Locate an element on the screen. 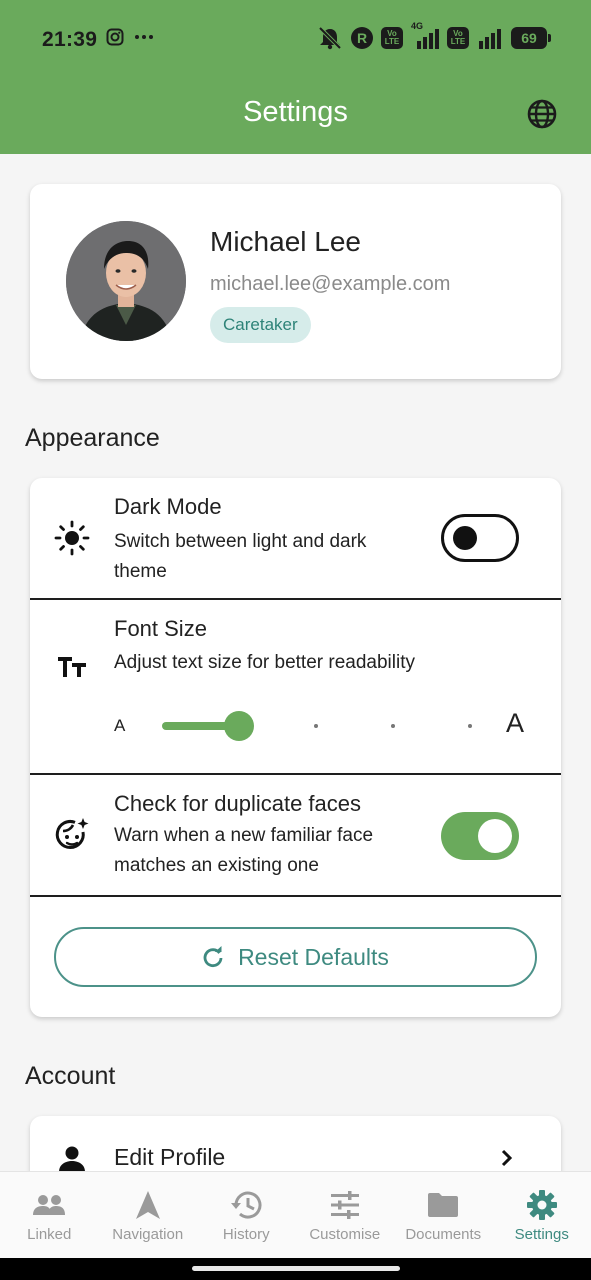 The image size is (591, 1280). home-indicator is located at coordinates (296, 1268).